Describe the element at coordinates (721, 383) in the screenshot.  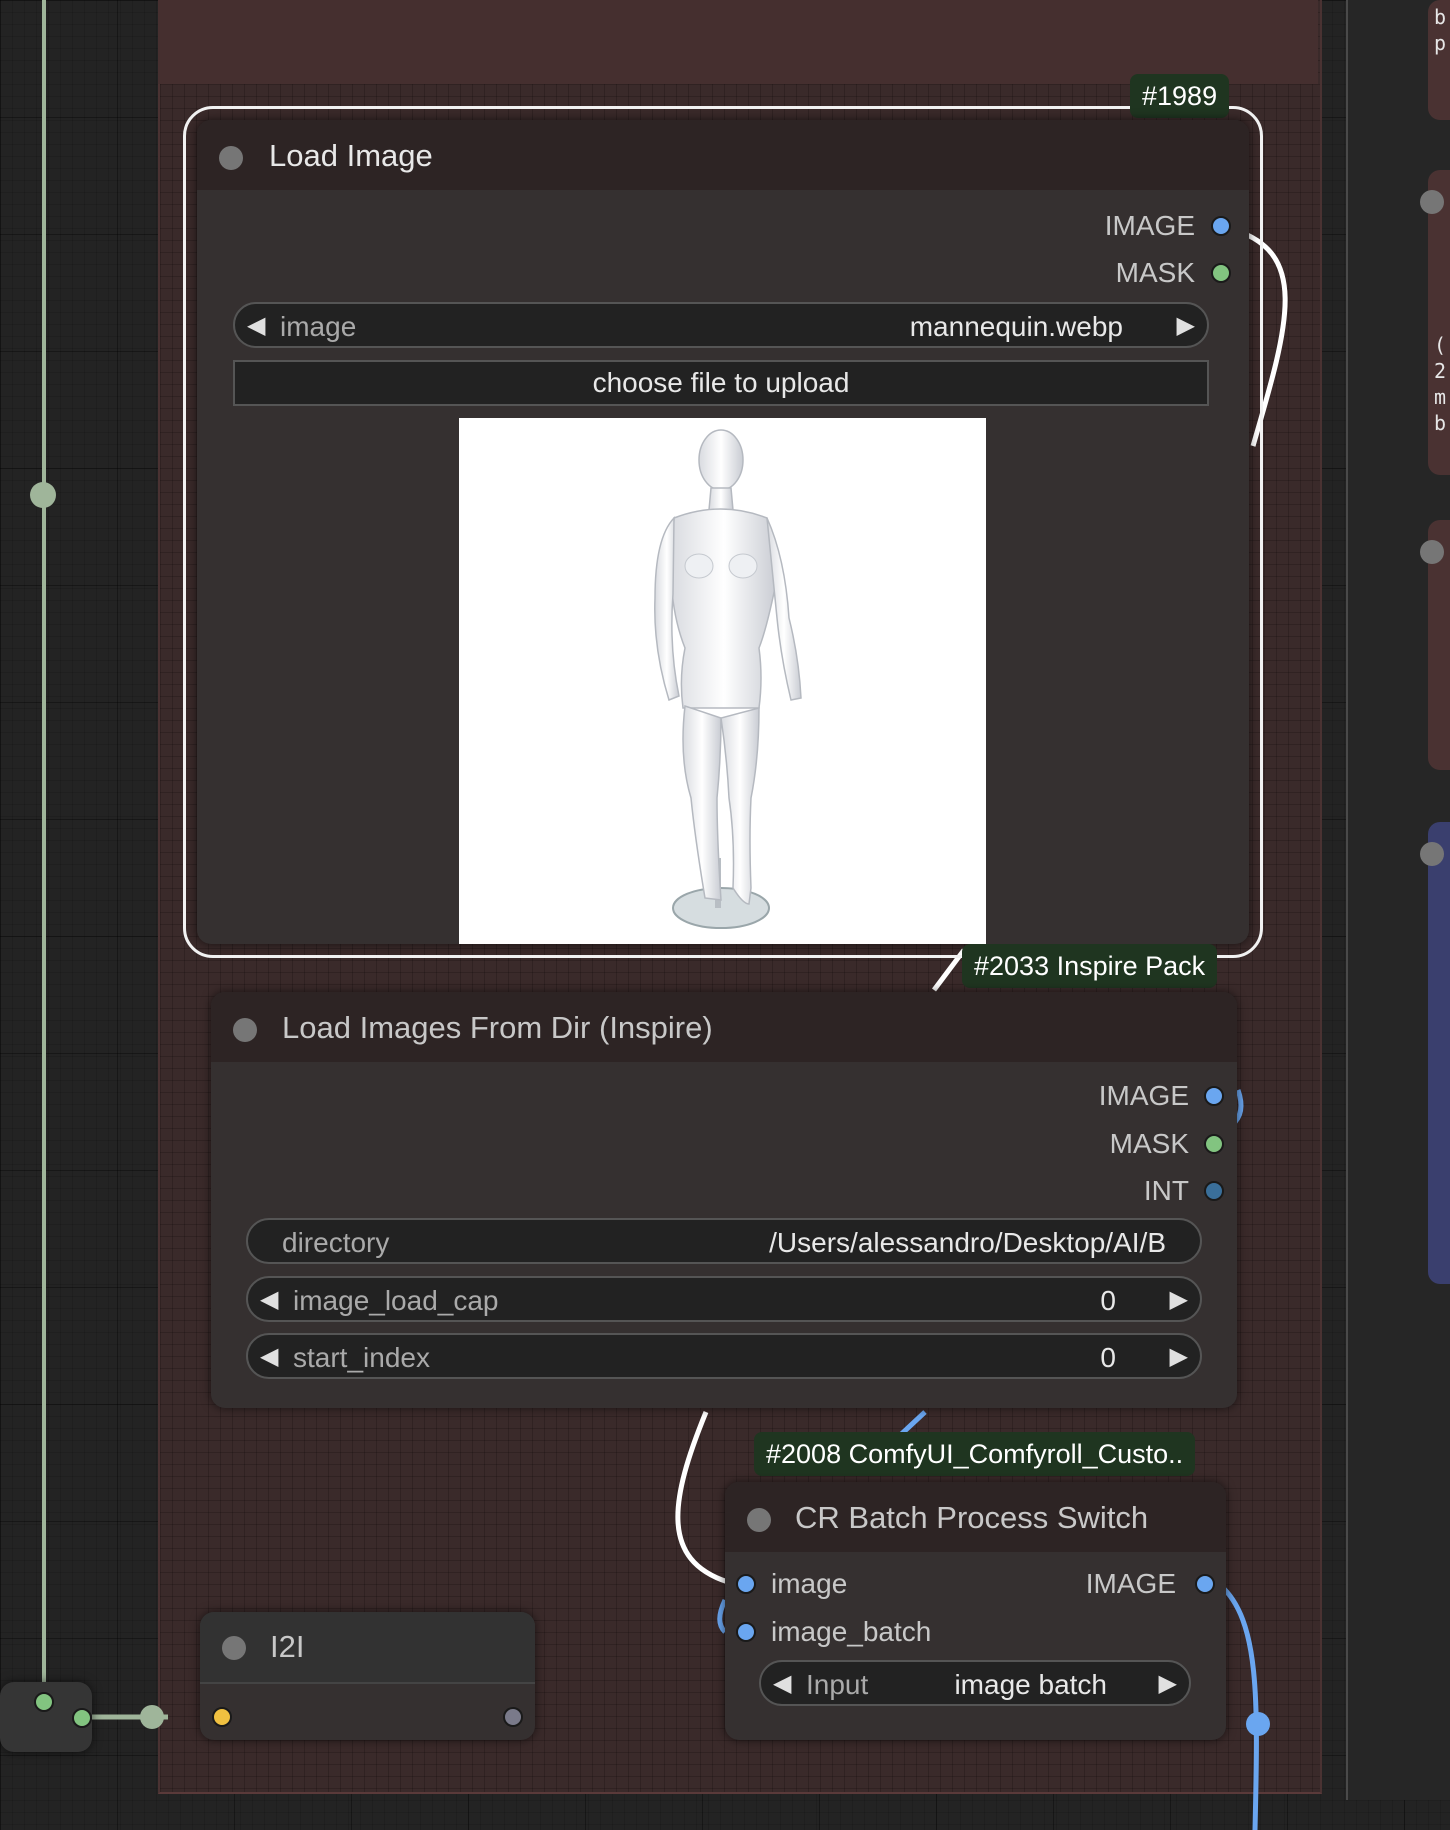
I see `upload-button: choose file to upload` at that location.